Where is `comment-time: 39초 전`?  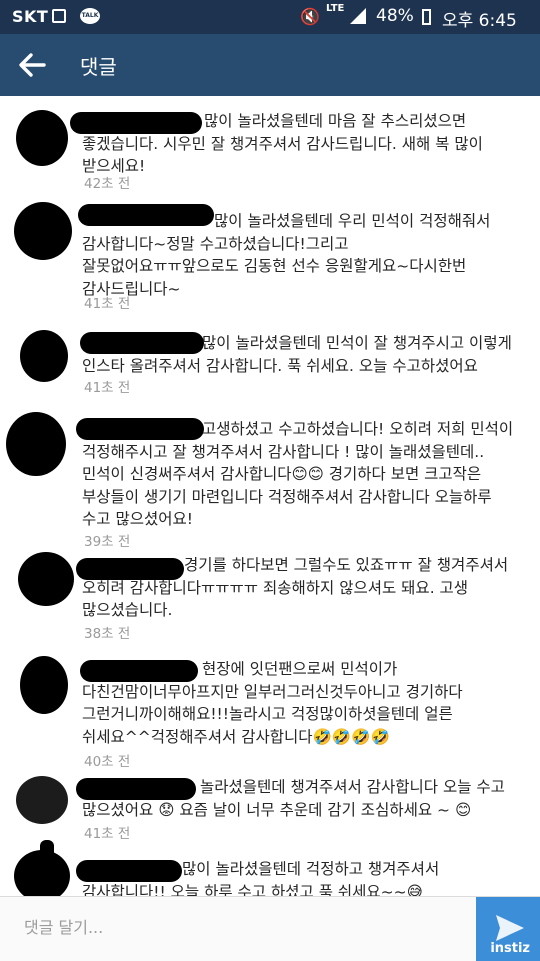 comment-time: 39초 전 is located at coordinates (107, 542).